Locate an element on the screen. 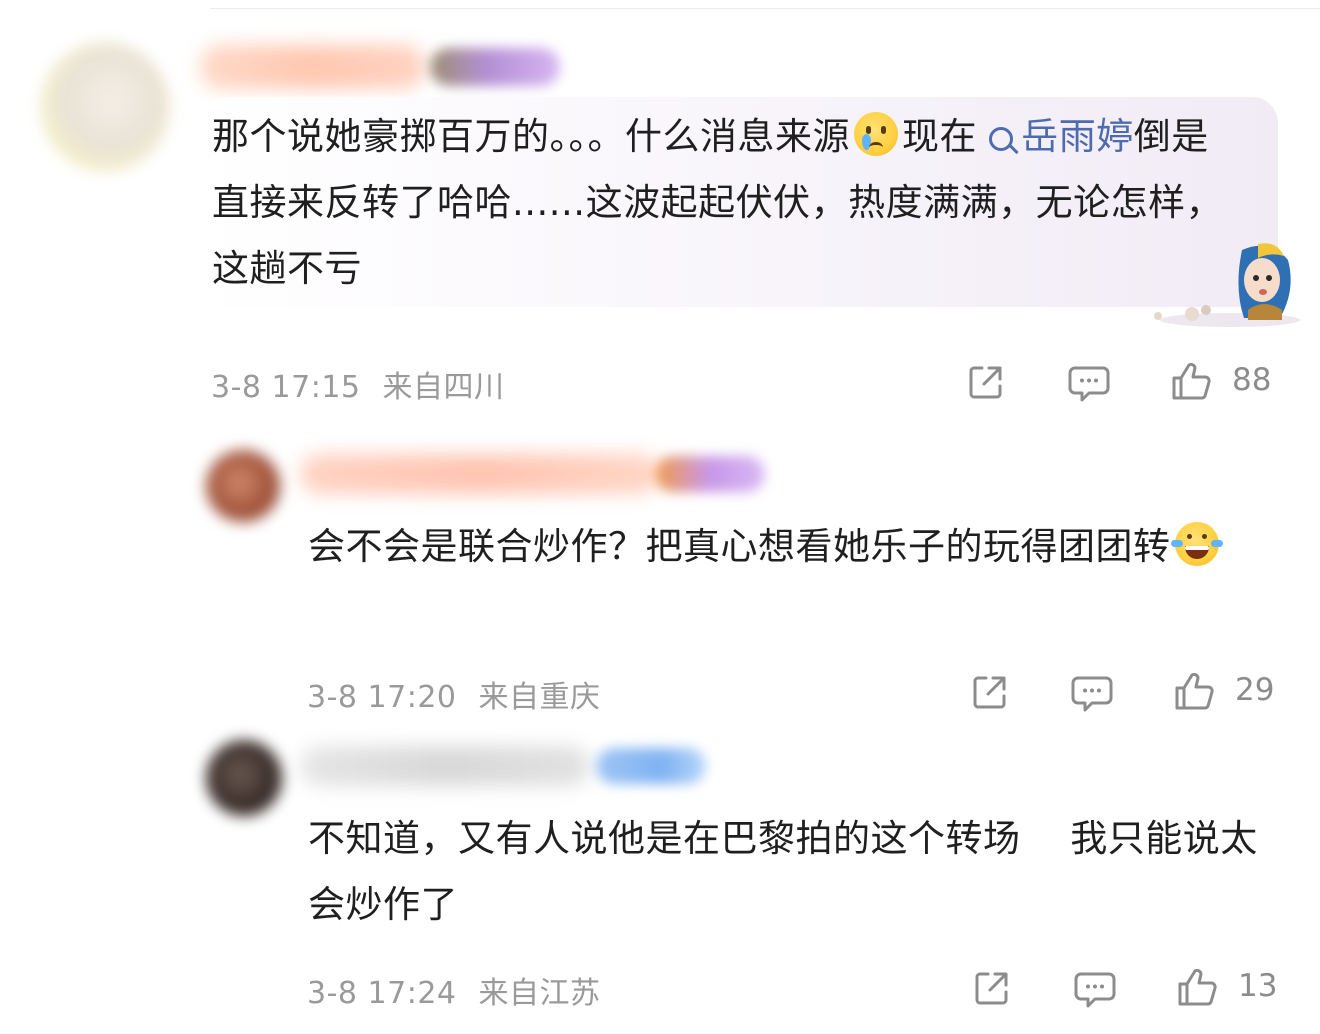 The image size is (1320, 1034). topic-link: 岳雨婷 is located at coordinates (1061, 136).